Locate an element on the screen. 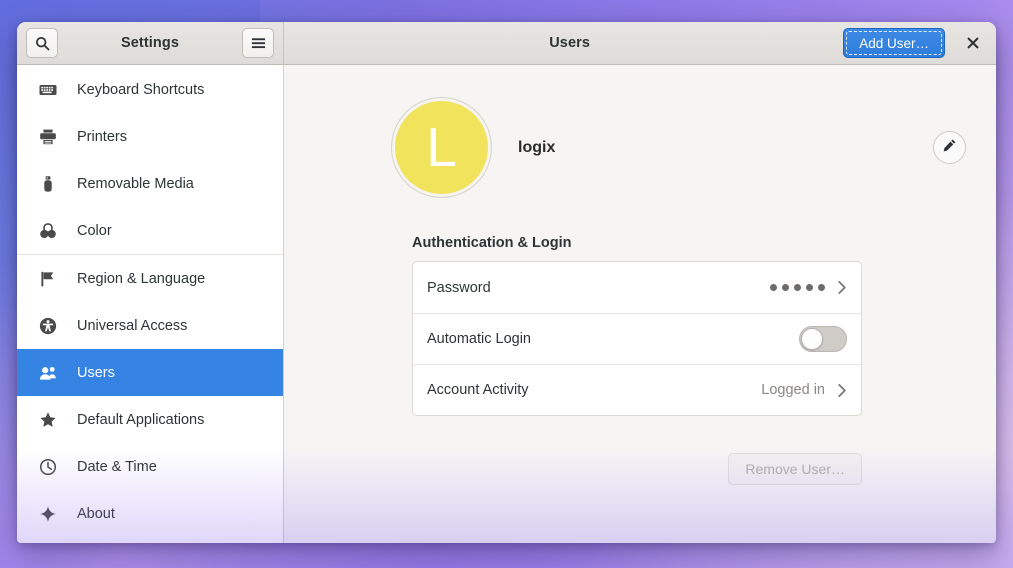 Image resolution: width=1013 pixels, height=568 pixels. keyboard-icon is located at coordinates (48, 90).